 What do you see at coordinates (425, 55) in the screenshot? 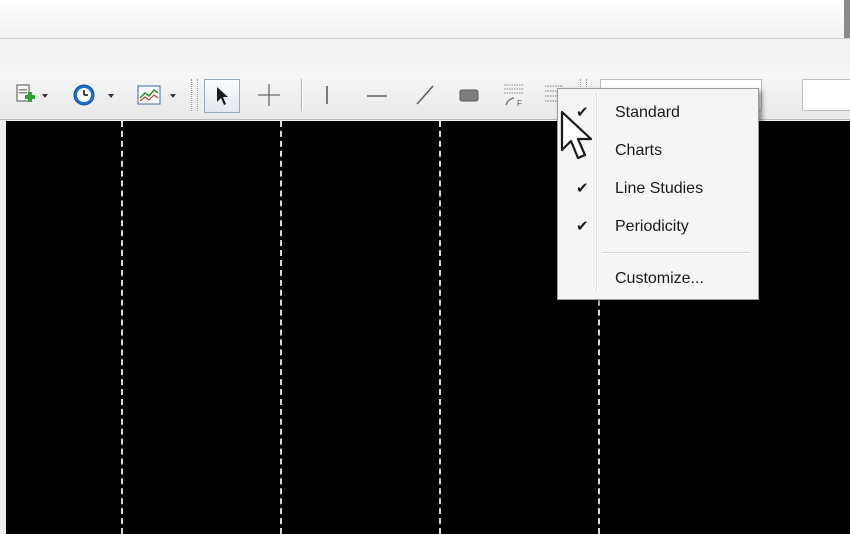
I see `menu-bar` at bounding box center [425, 55].